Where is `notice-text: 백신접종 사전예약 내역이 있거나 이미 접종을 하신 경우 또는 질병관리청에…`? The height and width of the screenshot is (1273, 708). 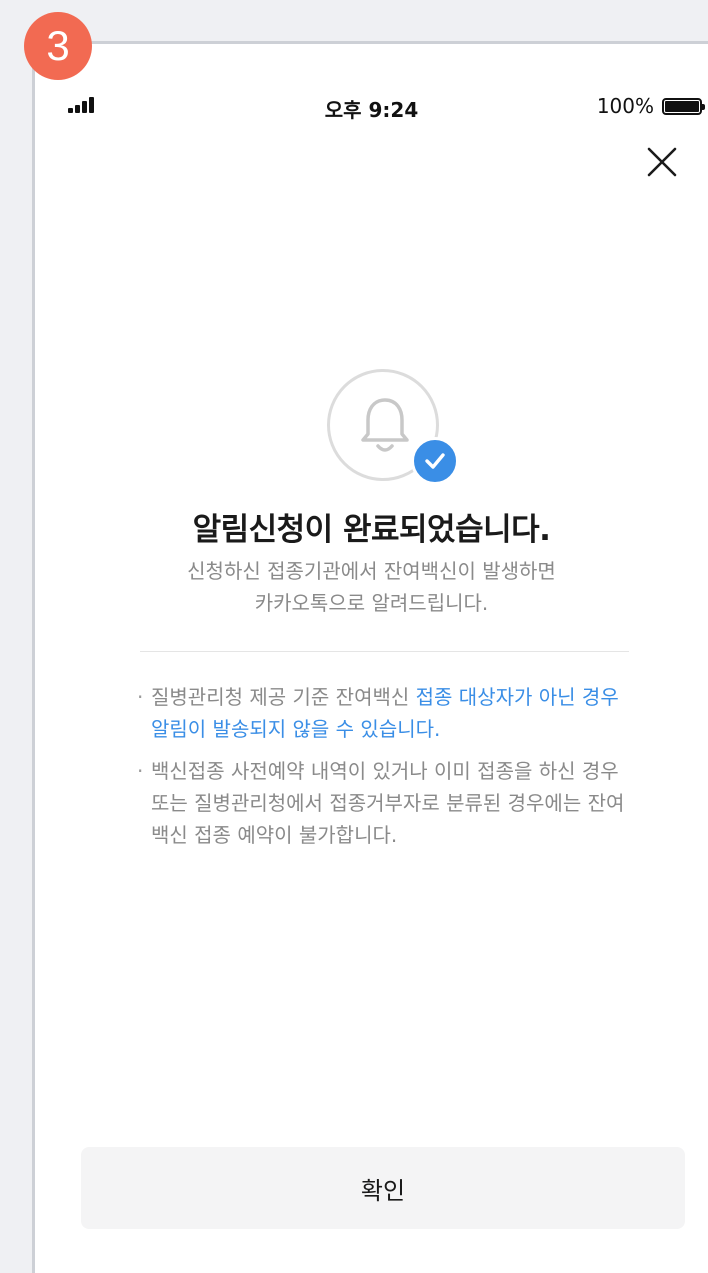
notice-text: 백신접종 사전예약 내역이 있거나 이미 접종을 하신 경우 또는 질병관리청에… is located at coordinates (388, 803).